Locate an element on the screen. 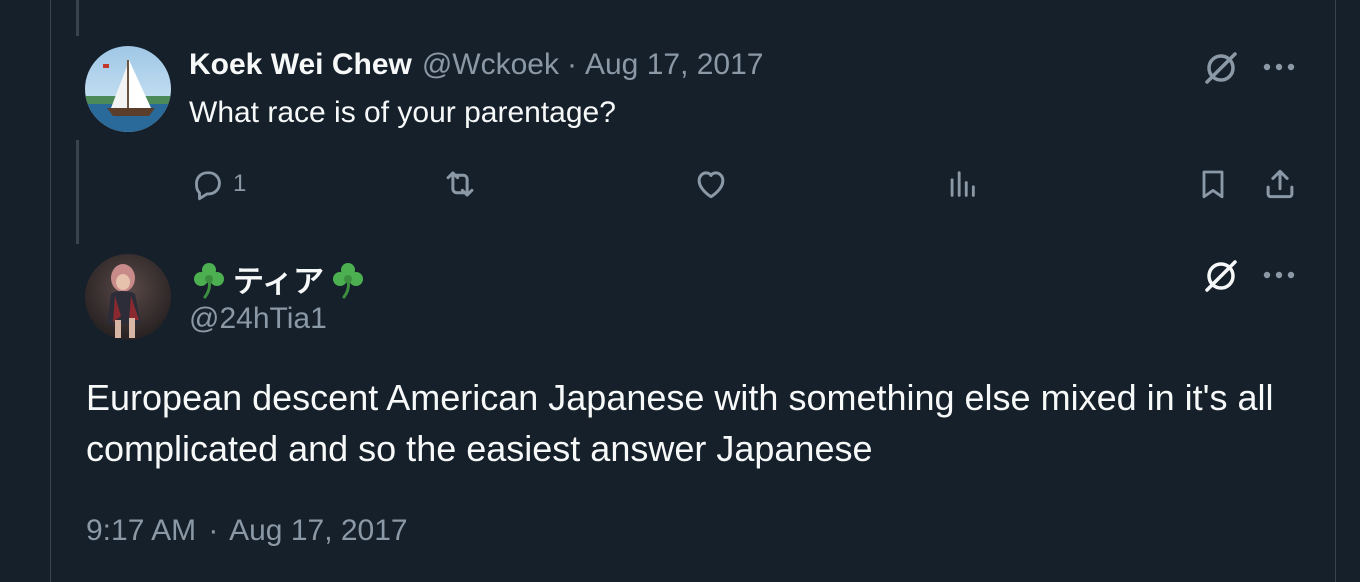  main-header: ティア is located at coordinates (278, 278).